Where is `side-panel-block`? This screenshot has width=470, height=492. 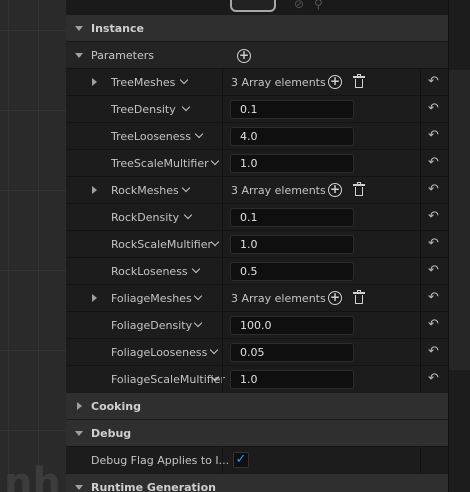
side-panel-block is located at coordinates (459, 220).